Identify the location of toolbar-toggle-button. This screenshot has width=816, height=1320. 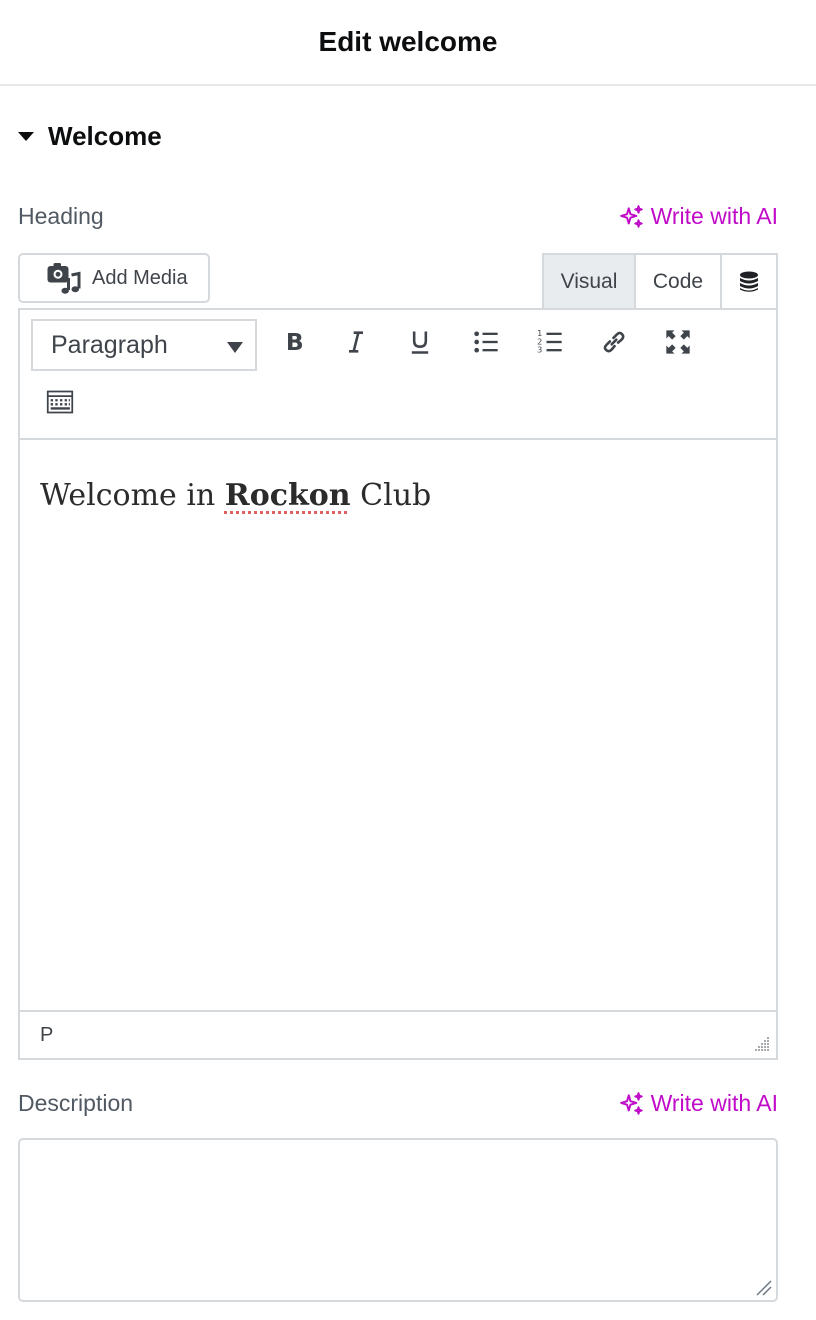
(60, 402).